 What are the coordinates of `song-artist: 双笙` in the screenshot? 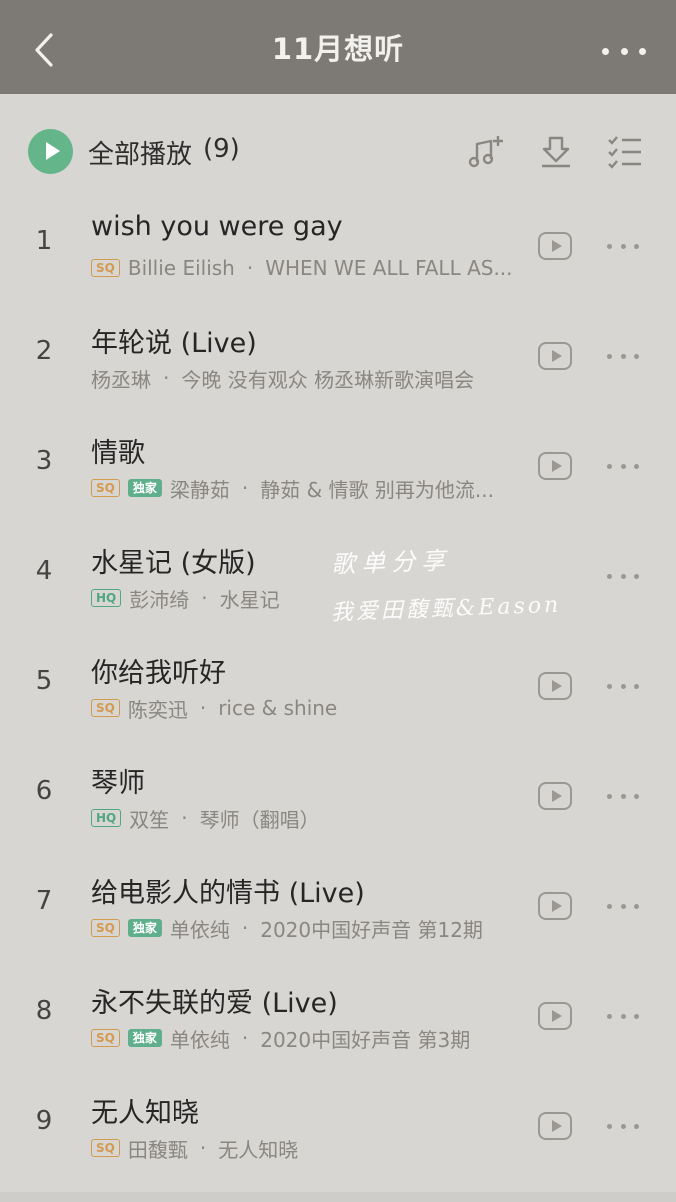 It's located at (149, 819).